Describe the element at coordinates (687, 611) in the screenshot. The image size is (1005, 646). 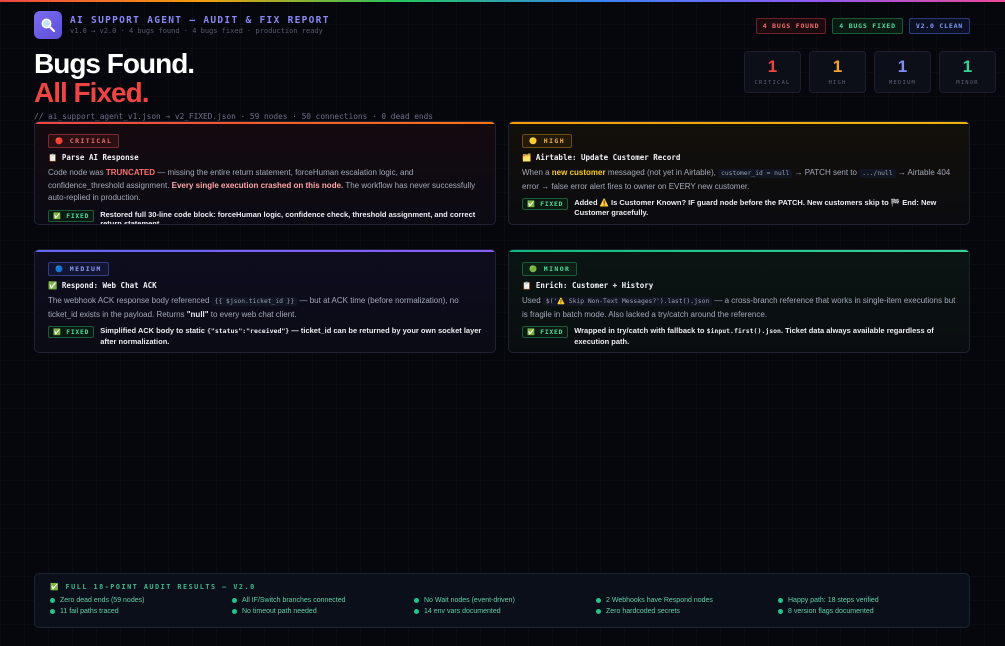
I see `audit-item: Zero hardcoded secrets` at that location.